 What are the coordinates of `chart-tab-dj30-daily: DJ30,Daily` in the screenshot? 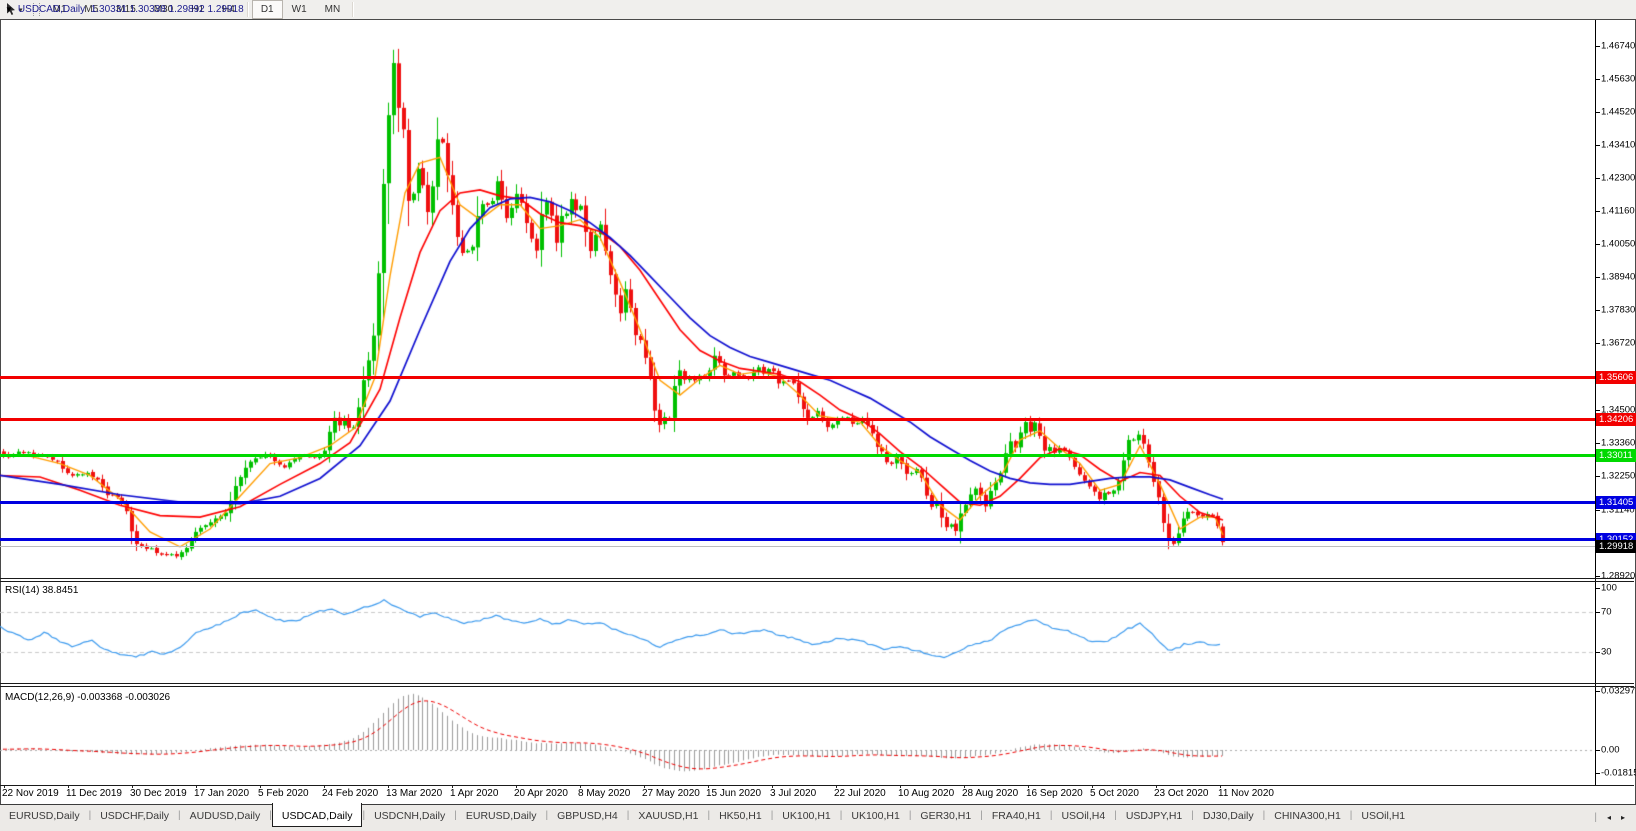 It's located at (1228, 815).